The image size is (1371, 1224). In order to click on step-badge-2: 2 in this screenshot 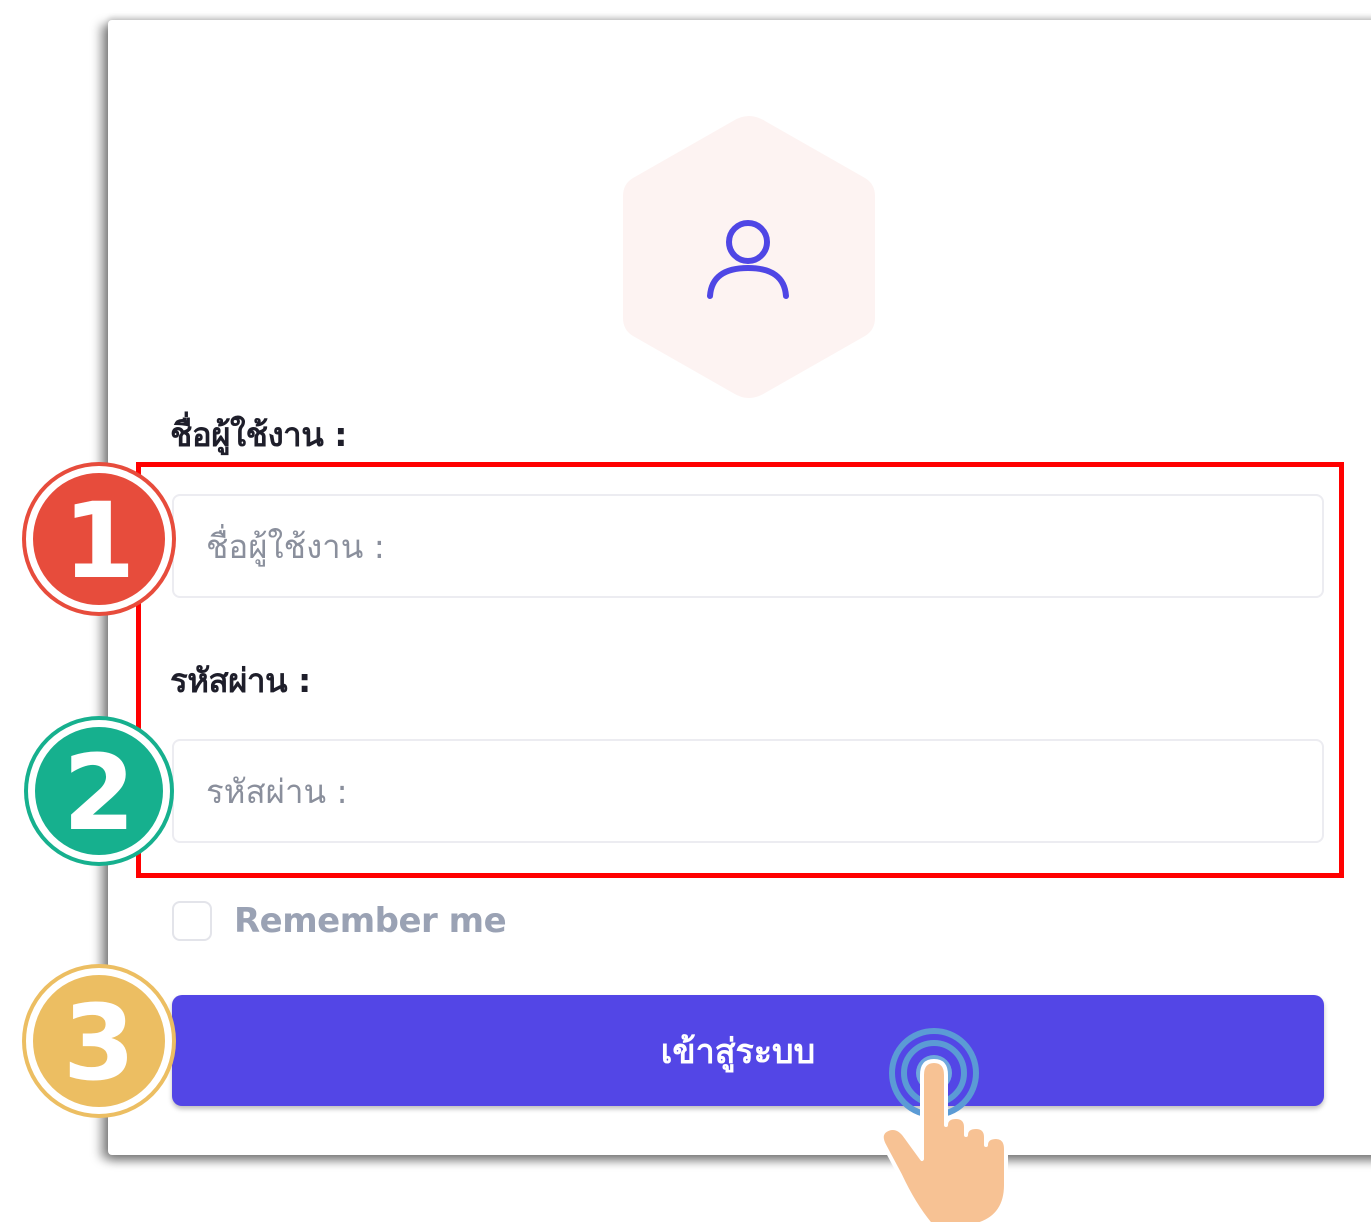, I will do `click(99, 791)`.